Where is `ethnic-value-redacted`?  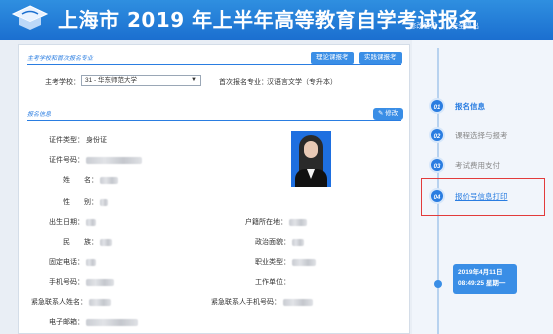
ethnic-value-redacted is located at coordinates (105, 242).